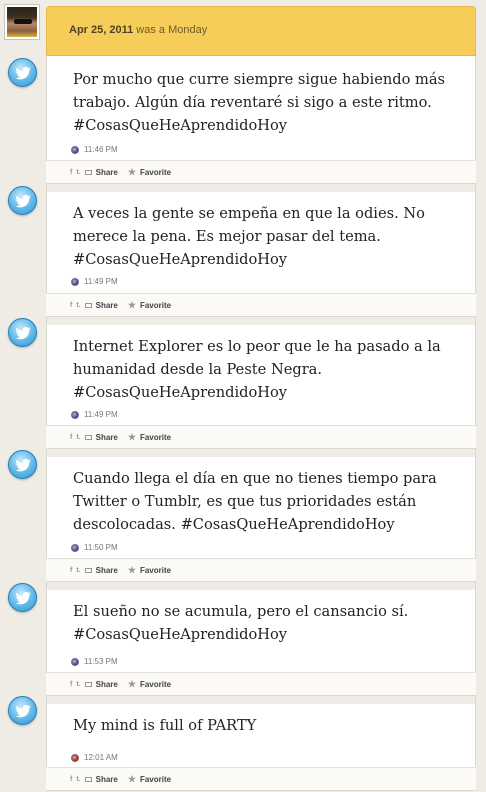  Describe the element at coordinates (101, 757) in the screenshot. I see `post-time: 12:01 AM` at that location.